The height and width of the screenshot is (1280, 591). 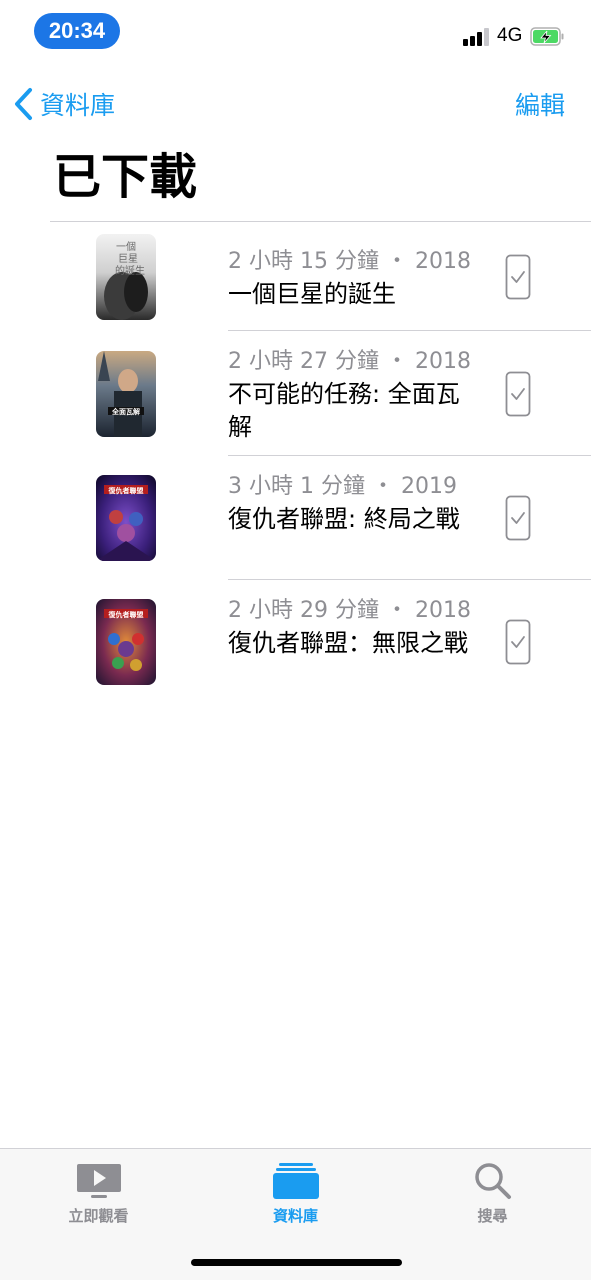 I want to click on list-item: 全面瓦解 2 小時 27 分鐘 ・ 2018 不可能的任務: 全面瓦解, so click(x=295, y=393).